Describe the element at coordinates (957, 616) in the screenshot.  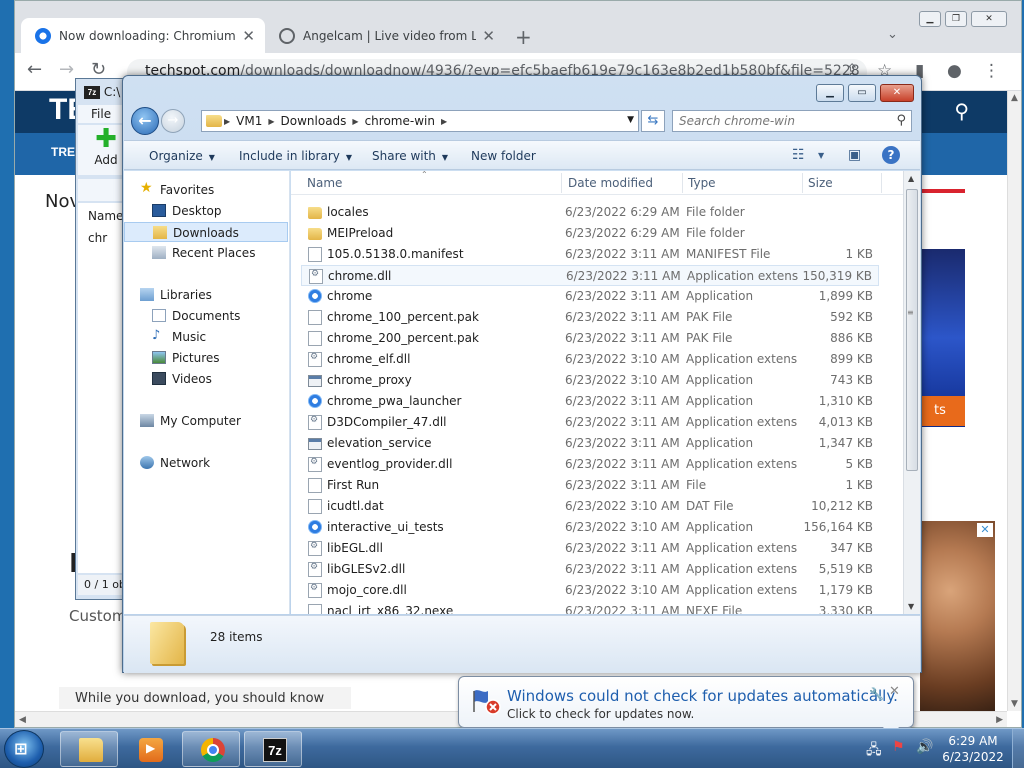
I see `ad-photo` at that location.